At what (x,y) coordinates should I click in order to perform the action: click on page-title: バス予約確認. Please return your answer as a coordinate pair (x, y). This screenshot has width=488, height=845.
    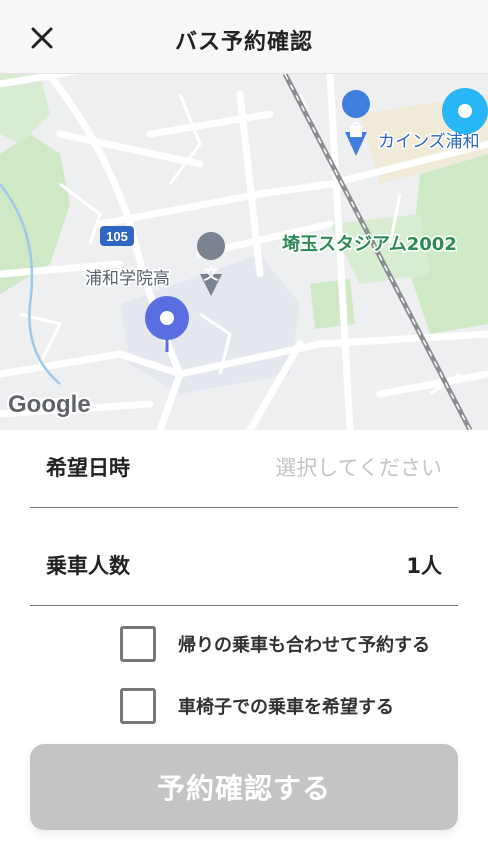
    Looking at the image, I should click on (243, 42).